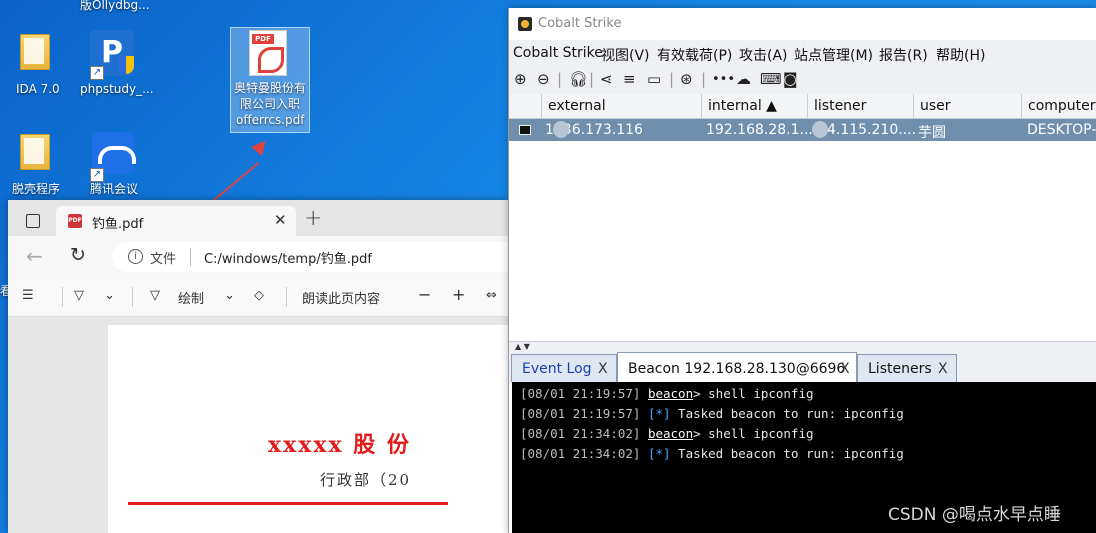 The image size is (1096, 533). I want to click on pdf-toolbar: ☰ ▽ ⌄ ▽ 绘制 ⌄ ◇ 朗读此页内容 − + ⇔, so click(259, 297).